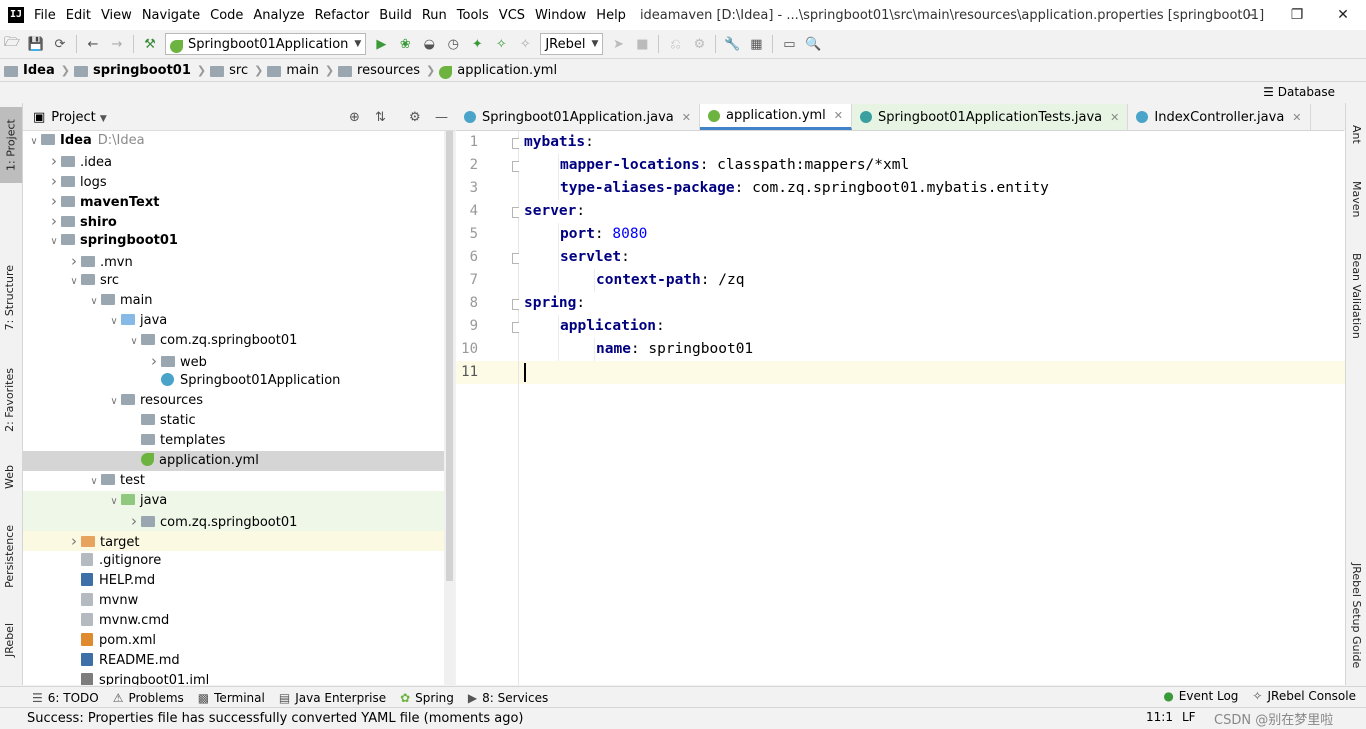 Image resolution: width=1366 pixels, height=729 pixels. I want to click on tab-terminal: ▩ Terminal, so click(231, 698).